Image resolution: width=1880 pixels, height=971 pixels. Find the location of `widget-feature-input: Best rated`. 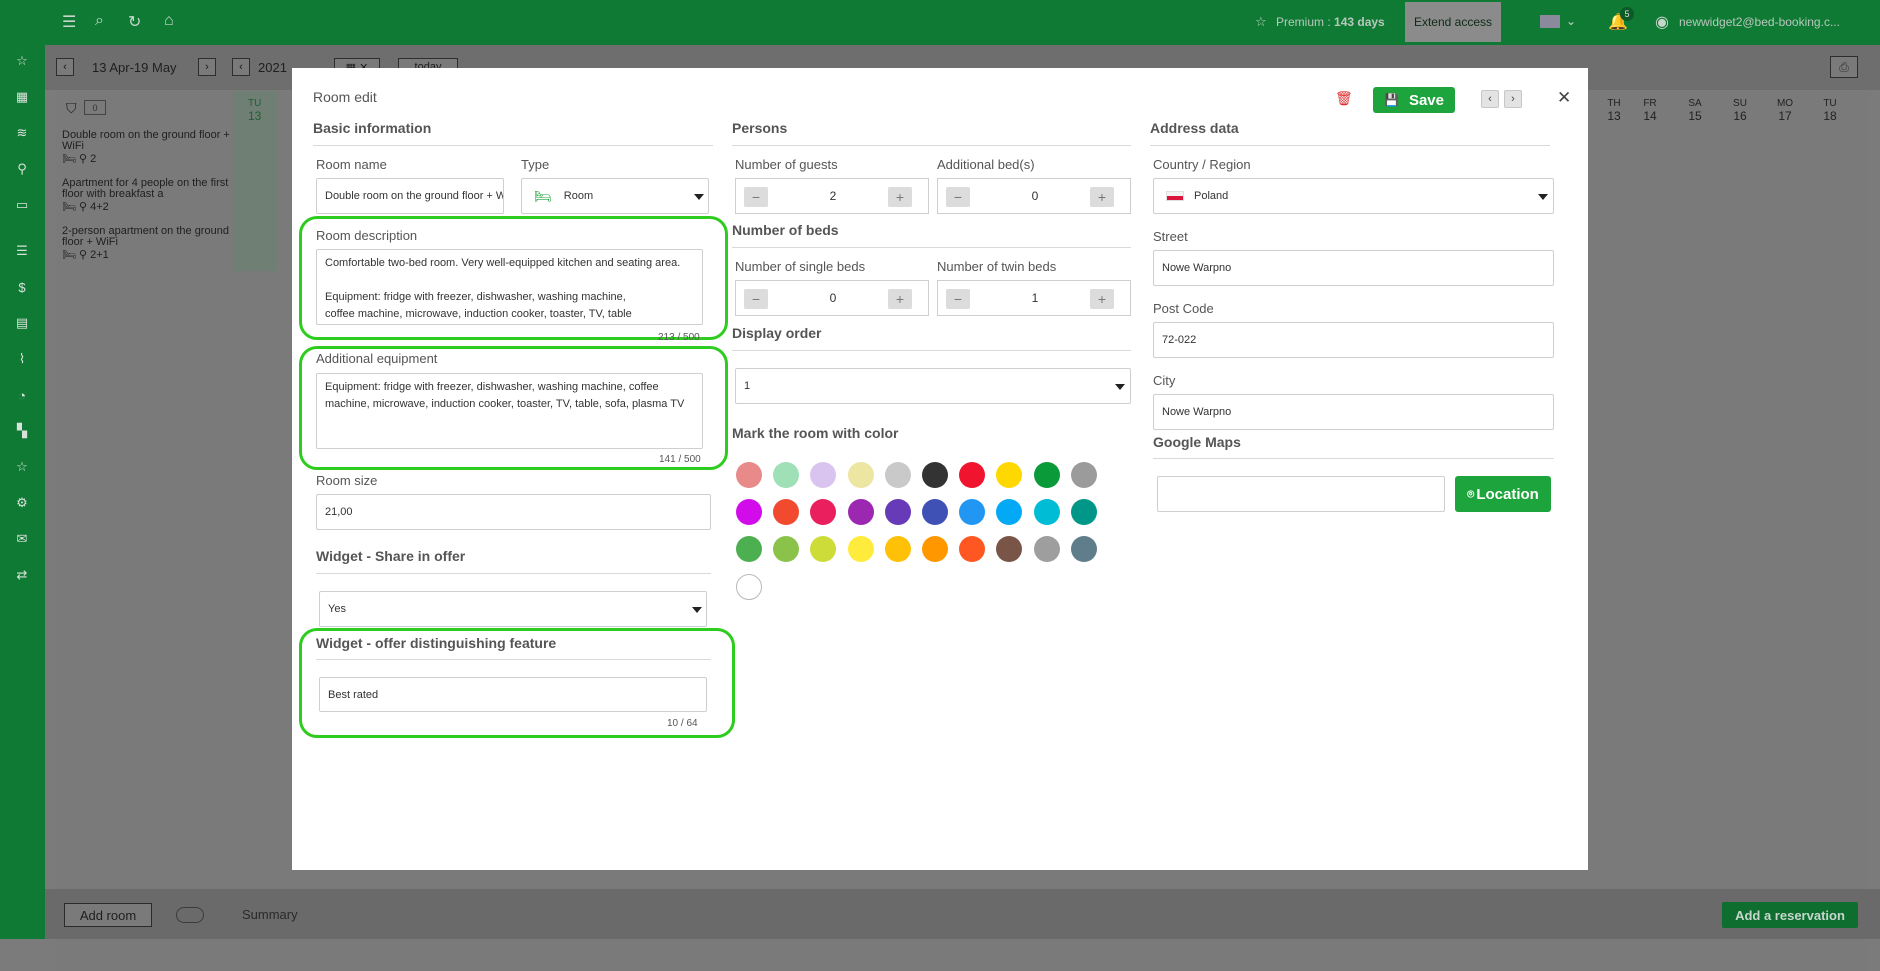

widget-feature-input: Best rated is located at coordinates (513, 694).